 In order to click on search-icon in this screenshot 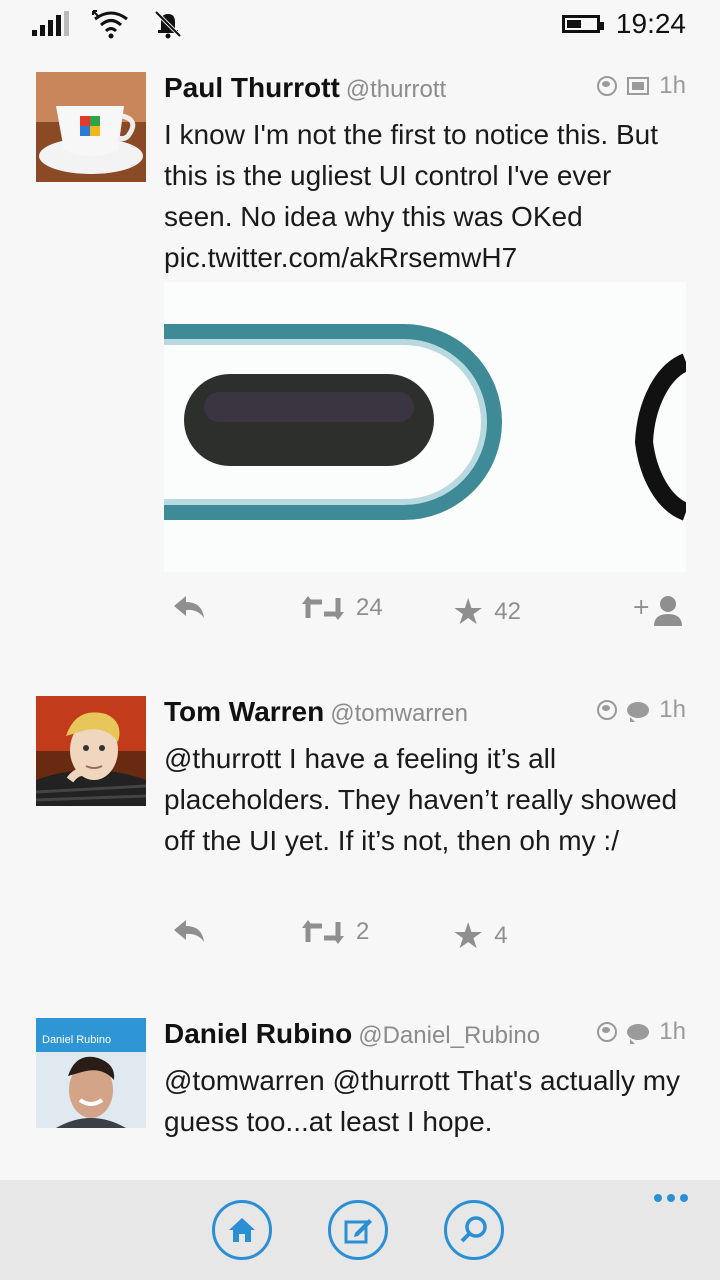, I will do `click(473, 1229)`.